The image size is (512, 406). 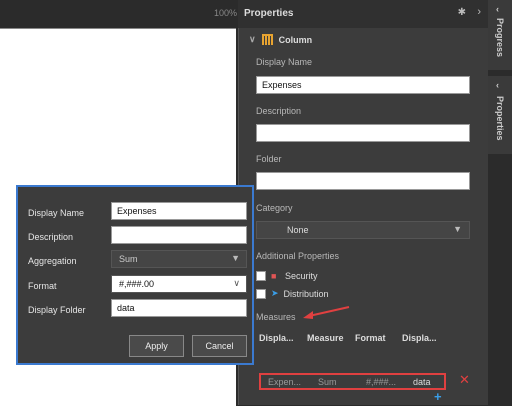 What do you see at coordinates (51, 237) in the screenshot?
I see `dialog-description-label: Description` at bounding box center [51, 237].